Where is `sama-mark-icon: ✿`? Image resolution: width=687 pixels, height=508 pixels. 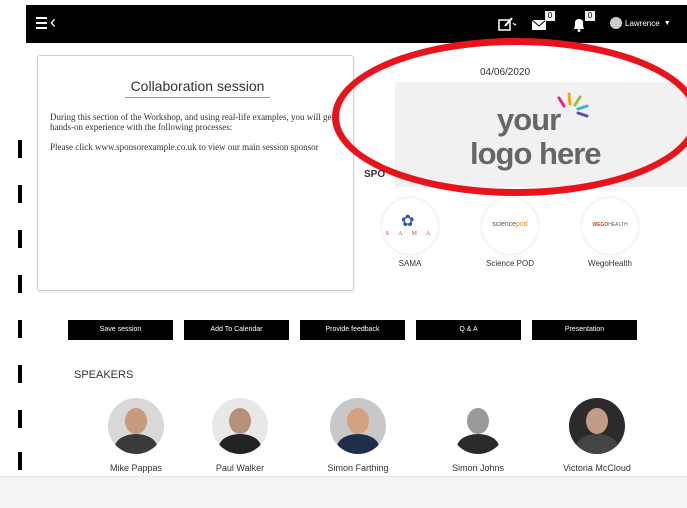
sama-mark-icon: ✿ is located at coordinates (408, 221).